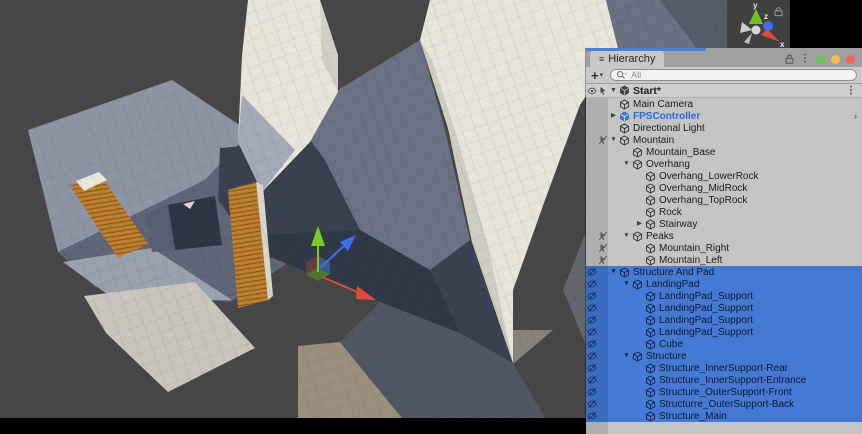 Image resolution: width=862 pixels, height=434 pixels. What do you see at coordinates (820, 59) in the screenshot?
I see `traffic-light-green` at bounding box center [820, 59].